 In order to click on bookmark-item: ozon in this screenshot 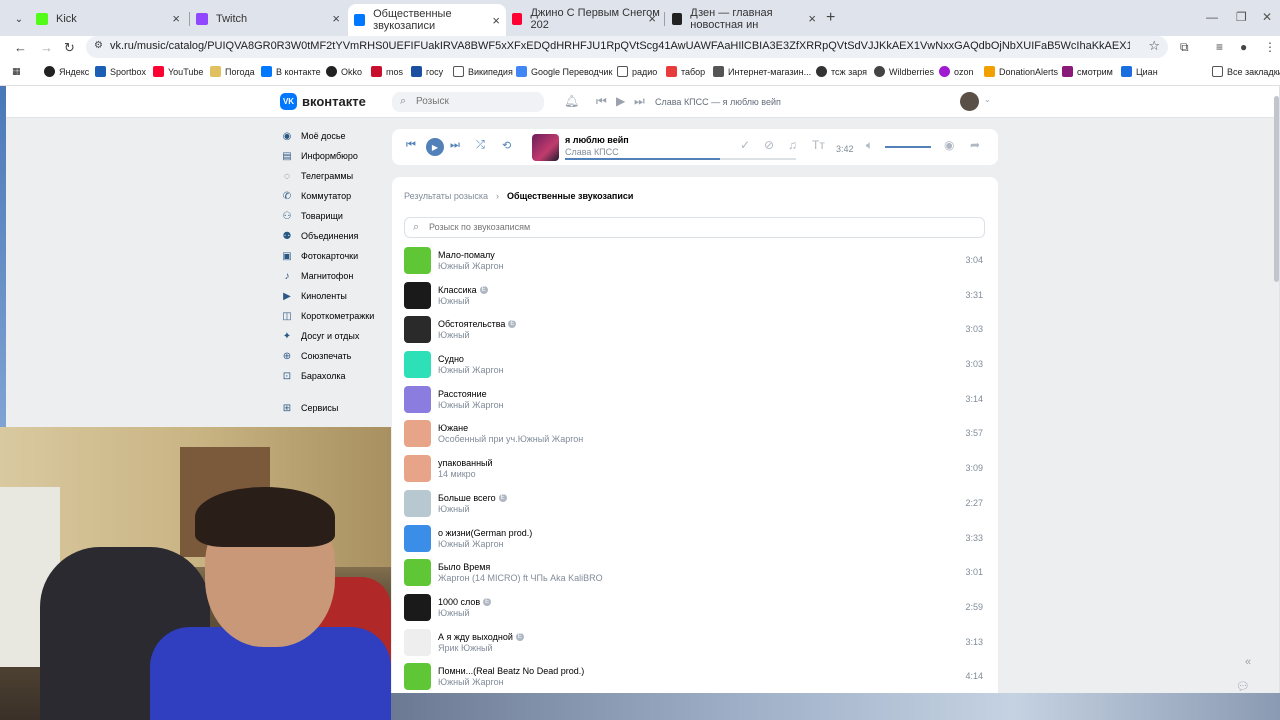, I will do `click(956, 71)`.